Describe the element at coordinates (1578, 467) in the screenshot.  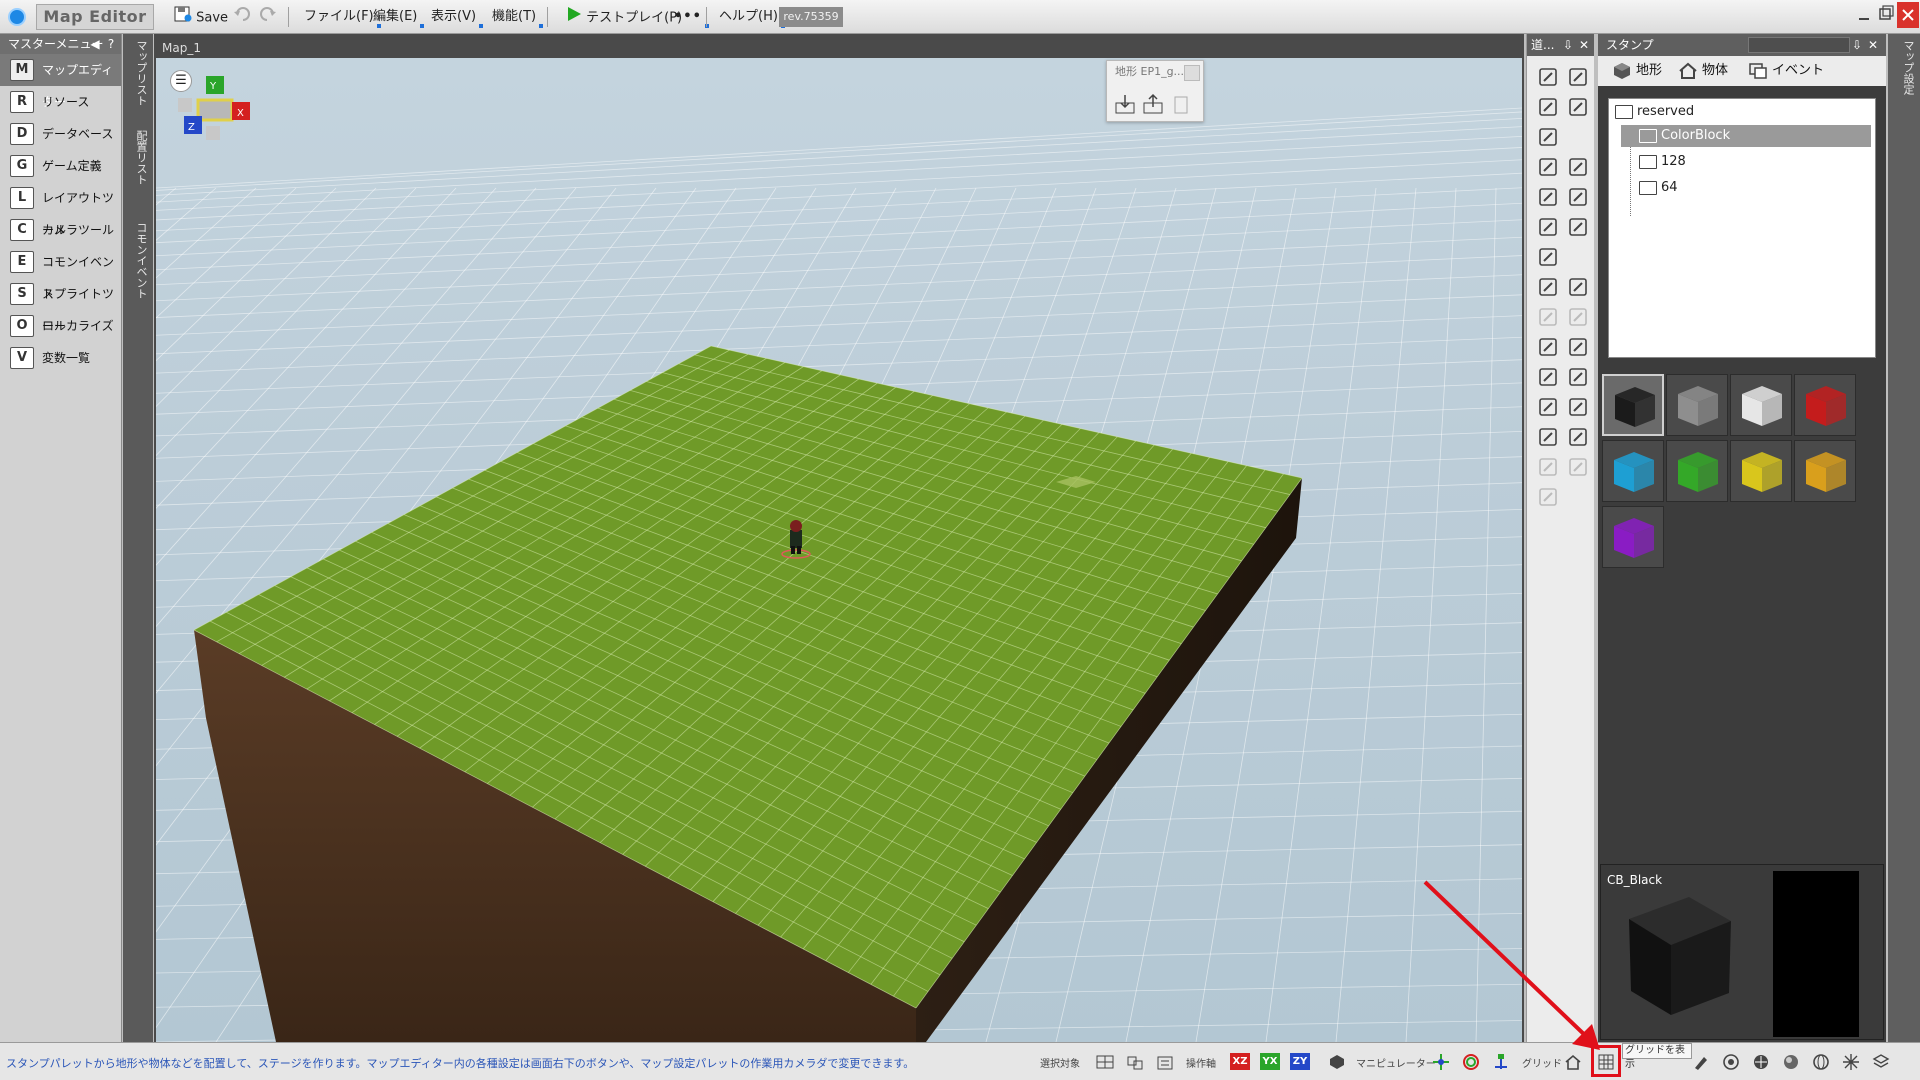
I see `clipboard-tool-icon` at that location.